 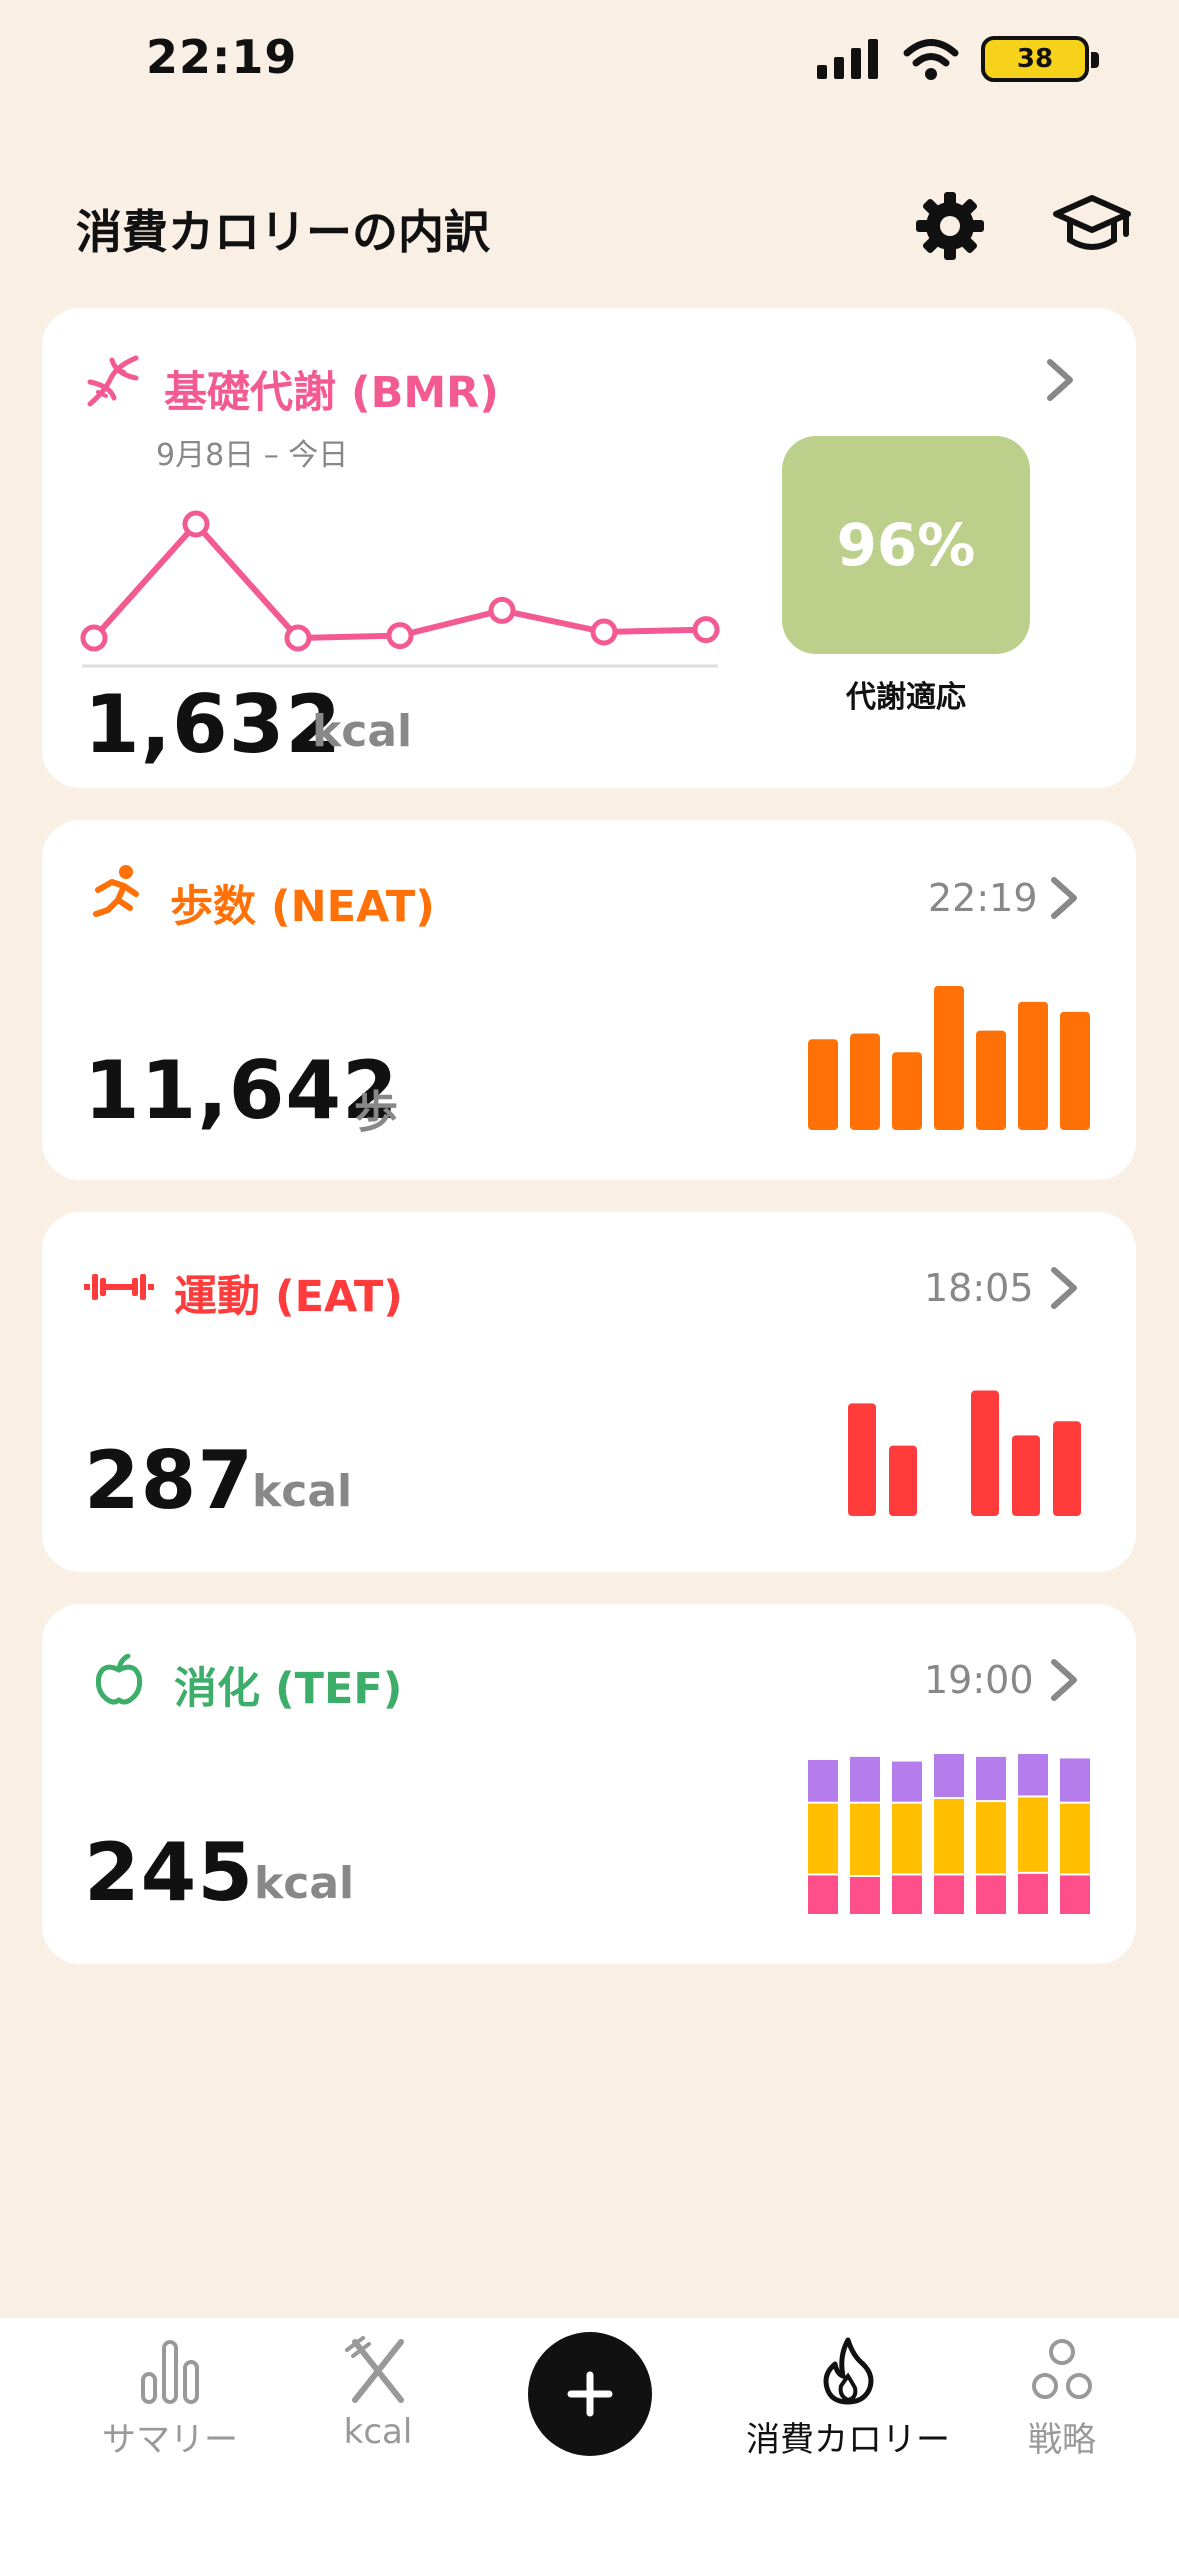 I want to click on tab-burn-label: 消費カロリー, so click(x=848, y=2440).